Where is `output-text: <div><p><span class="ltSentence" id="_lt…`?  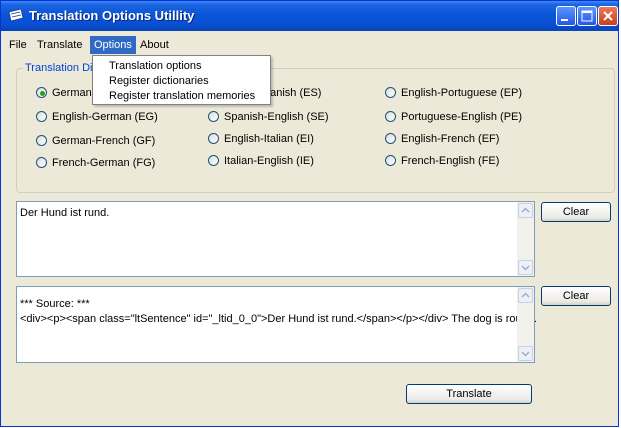 output-text: <div><p><span class="ltSentence" id="_lt… is located at coordinates (278, 319).